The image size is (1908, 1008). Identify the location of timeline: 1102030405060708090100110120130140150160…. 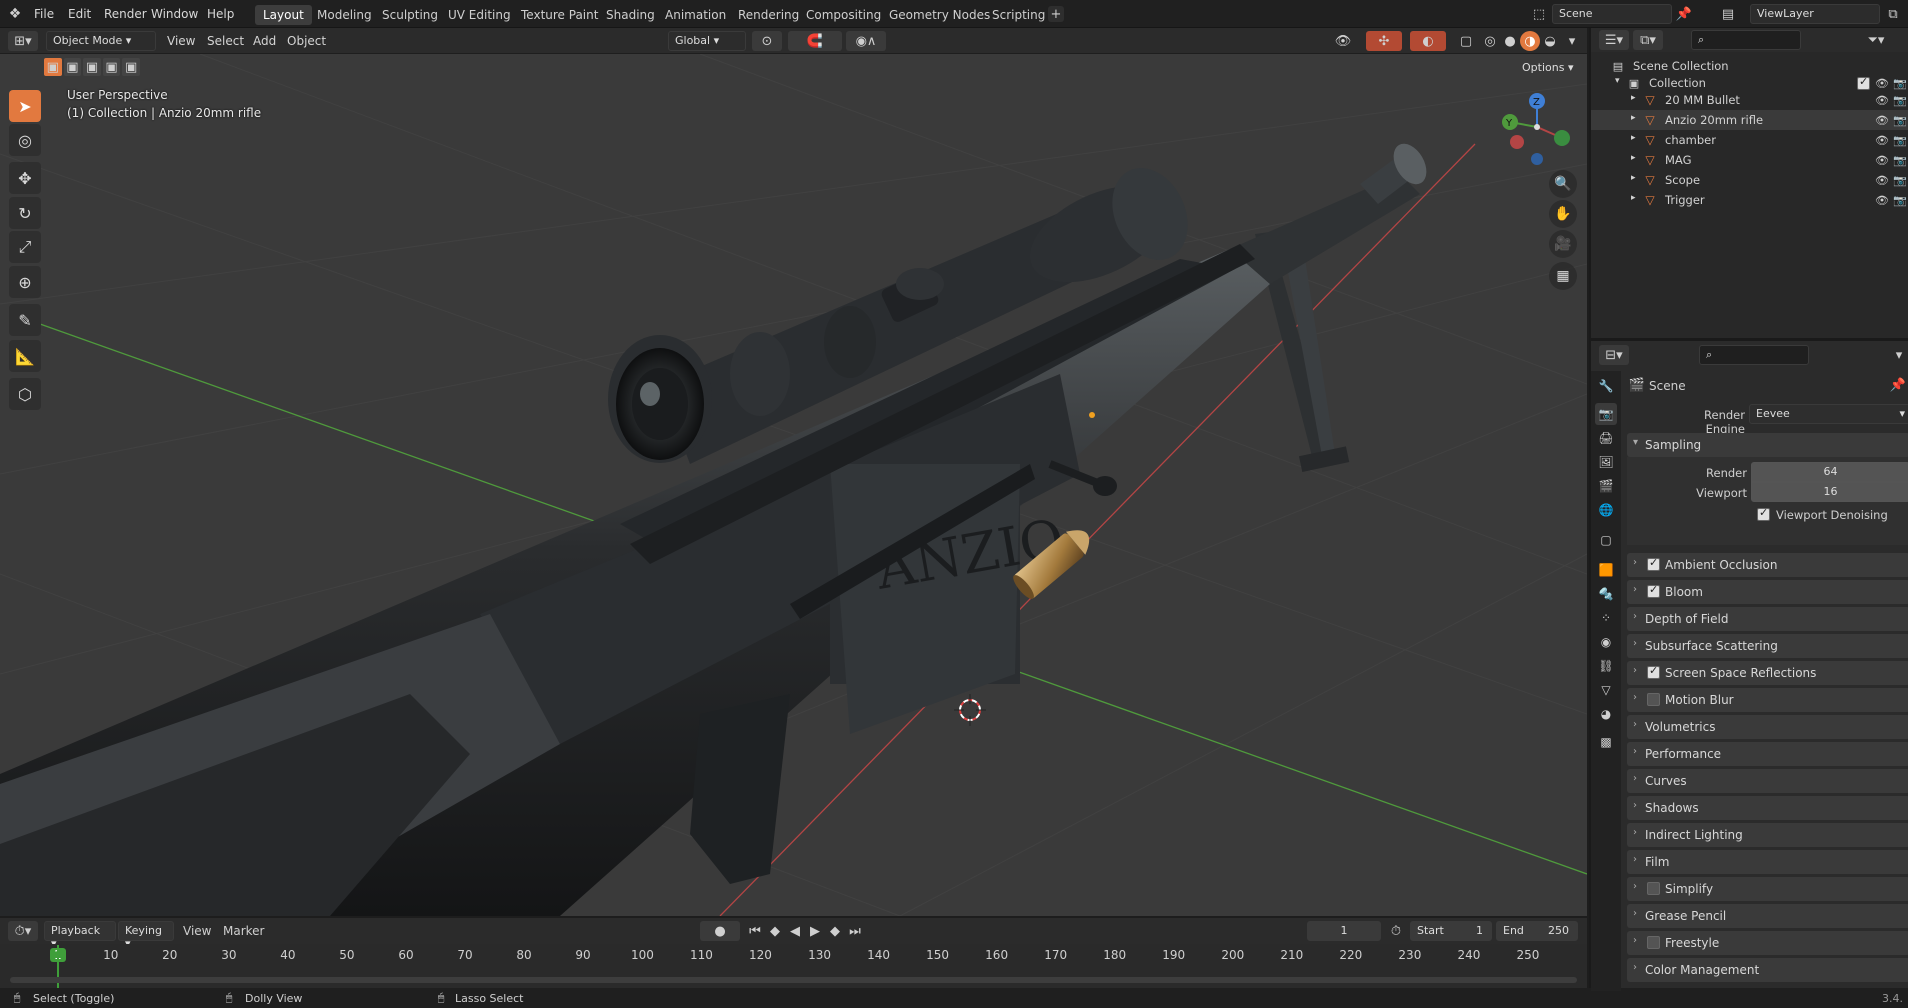
(793, 966).